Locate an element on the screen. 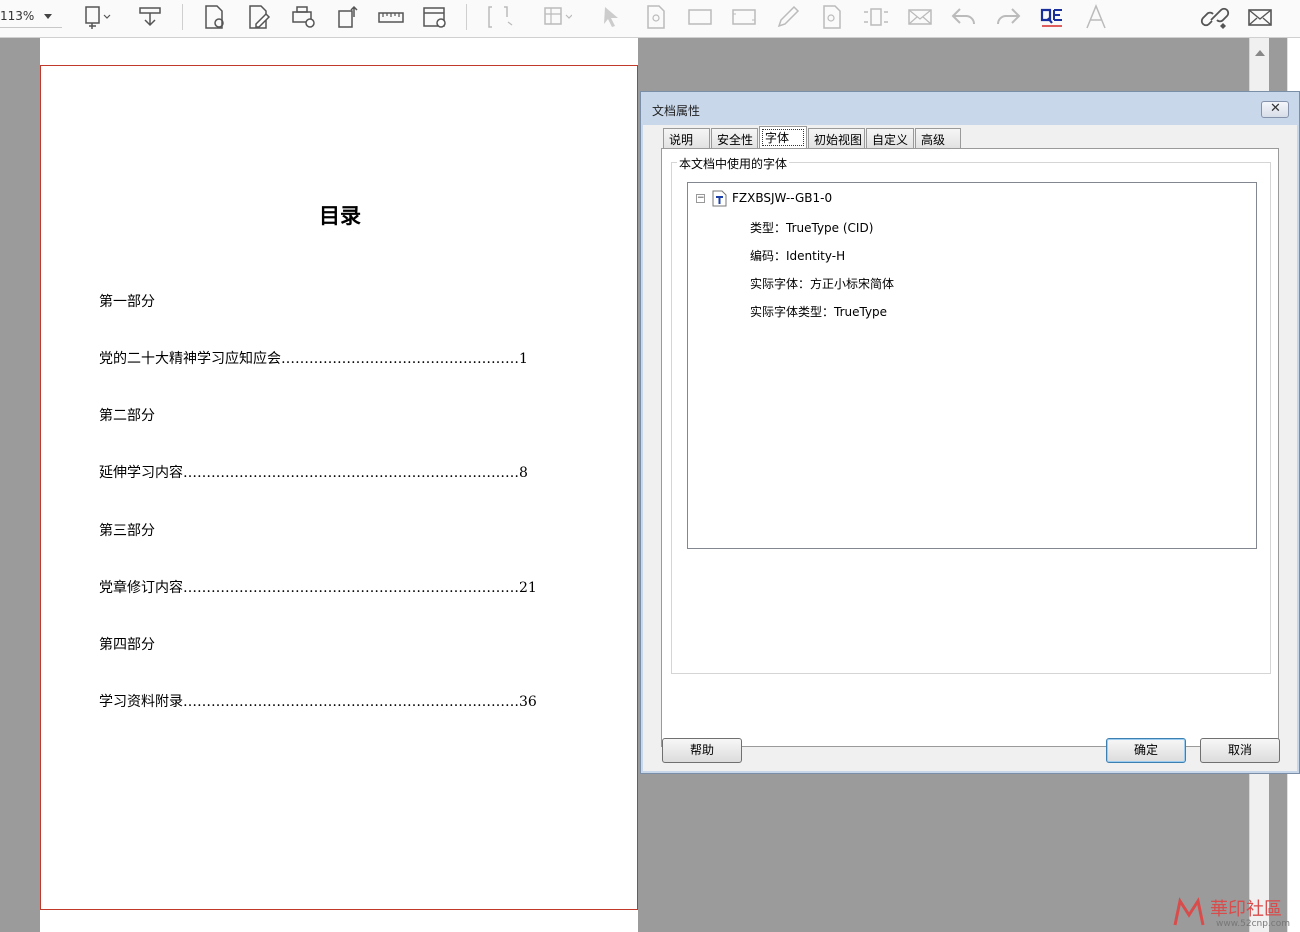 The image size is (1300, 932). zoom-value: 113% is located at coordinates (17, 16).